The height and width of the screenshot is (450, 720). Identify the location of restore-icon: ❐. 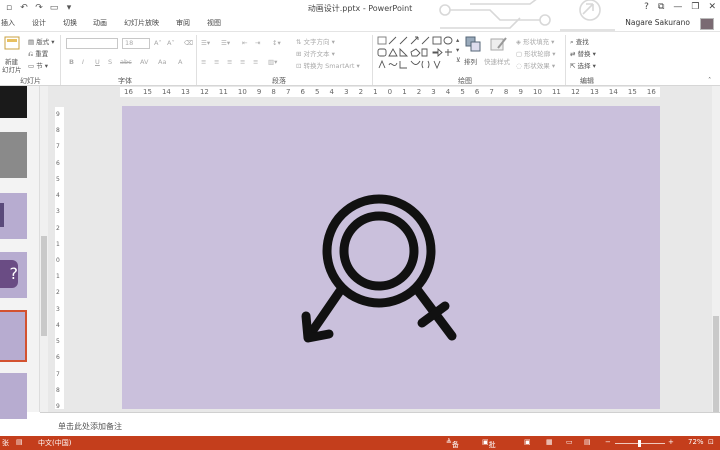
(695, 7).